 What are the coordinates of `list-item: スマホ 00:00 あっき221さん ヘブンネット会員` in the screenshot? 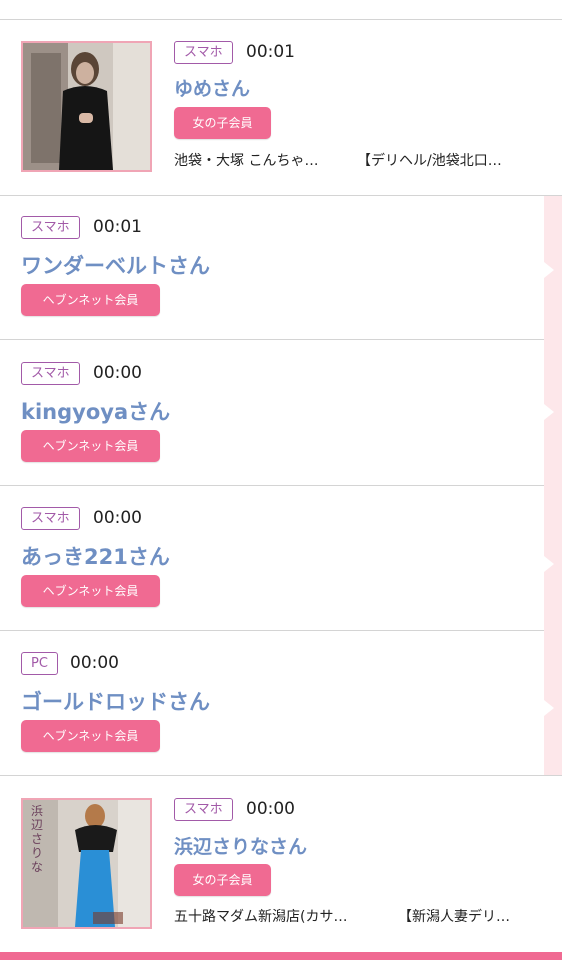 It's located at (272, 558).